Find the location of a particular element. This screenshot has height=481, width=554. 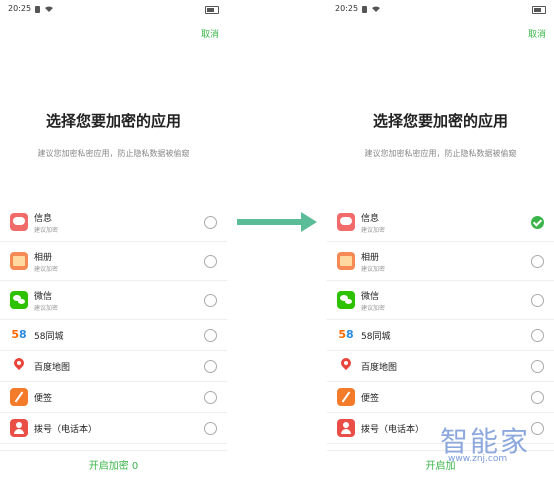

app-row-dialer: 拨号（电话本） is located at coordinates (113, 428).